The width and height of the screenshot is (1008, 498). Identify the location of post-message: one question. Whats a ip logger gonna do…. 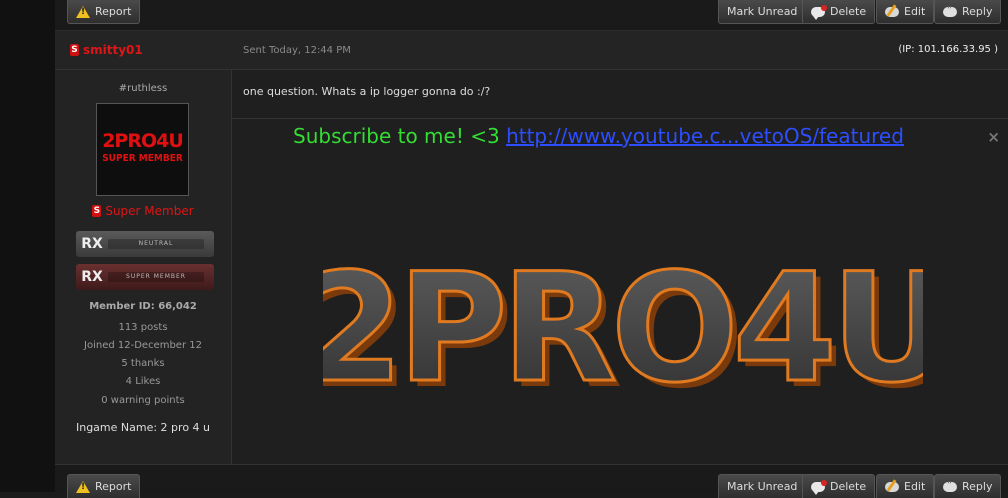
(367, 91).